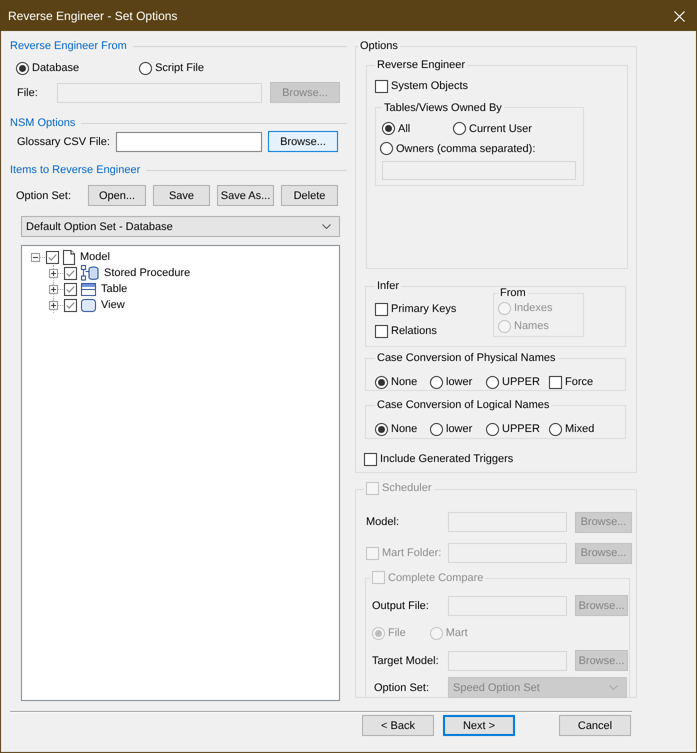 The width and height of the screenshot is (697, 753). What do you see at coordinates (69, 257) in the screenshot?
I see `document-icon` at bounding box center [69, 257].